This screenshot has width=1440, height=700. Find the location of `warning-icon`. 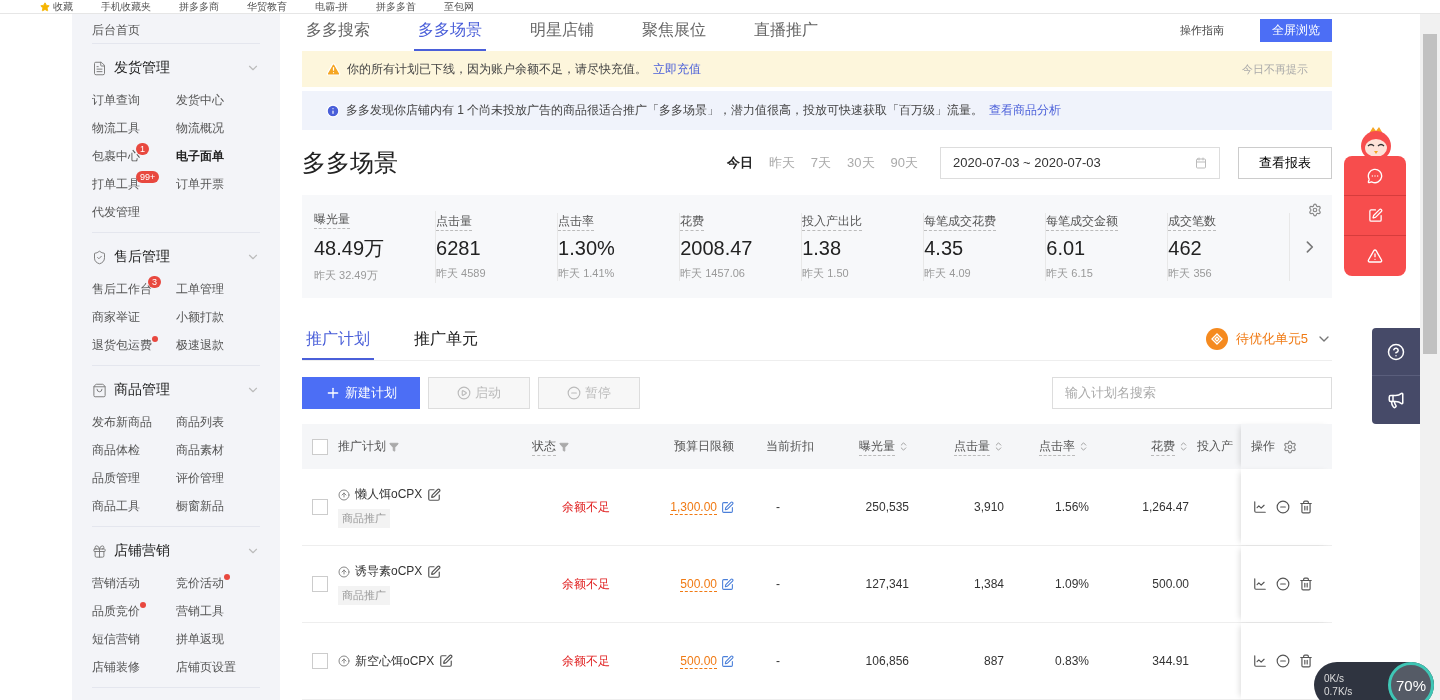

warning-icon is located at coordinates (333, 69).